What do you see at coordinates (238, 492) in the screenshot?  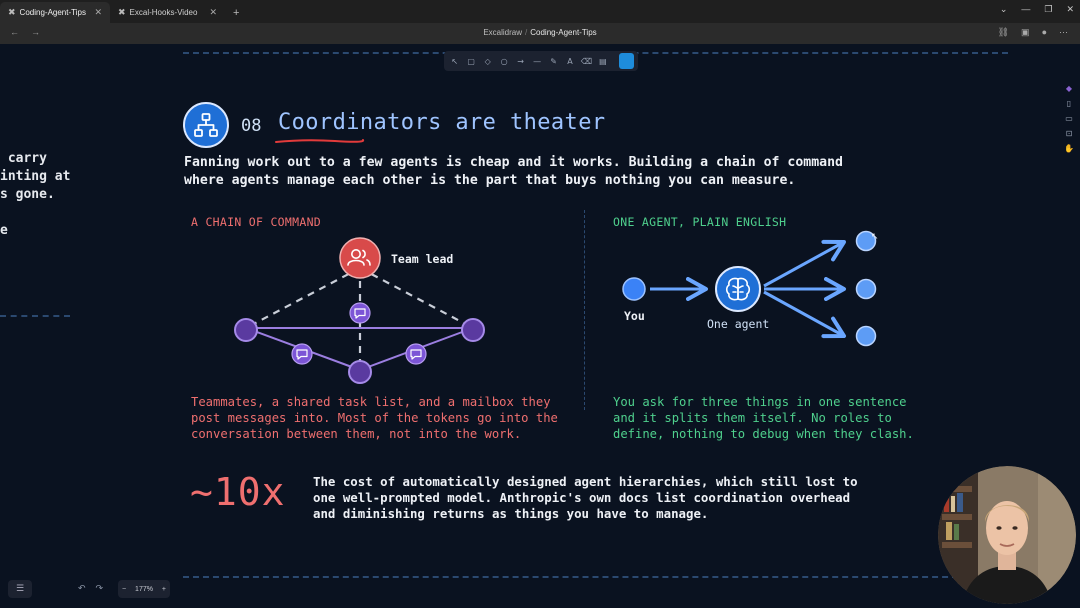 I see `cost-stat-value: ~10x` at bounding box center [238, 492].